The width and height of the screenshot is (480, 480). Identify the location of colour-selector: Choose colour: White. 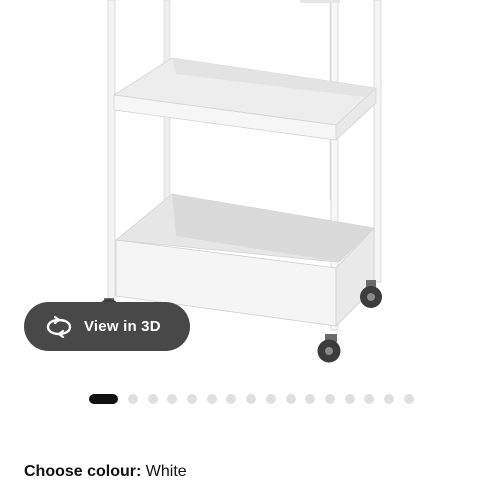
(105, 471).